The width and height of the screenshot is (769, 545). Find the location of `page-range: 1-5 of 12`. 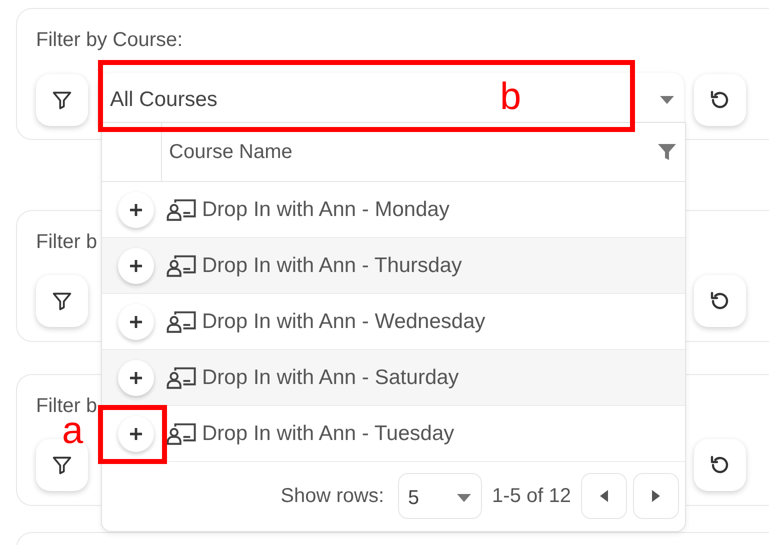

page-range: 1-5 of 12 is located at coordinates (531, 496).